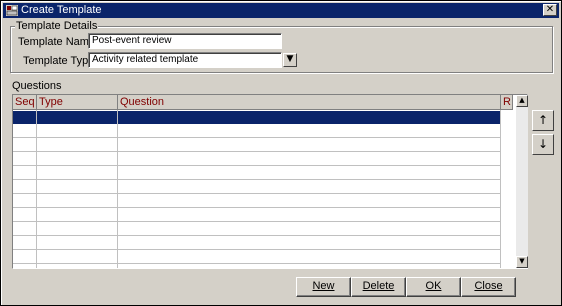  What do you see at coordinates (507, 102) in the screenshot?
I see `column-header-r: R` at bounding box center [507, 102].